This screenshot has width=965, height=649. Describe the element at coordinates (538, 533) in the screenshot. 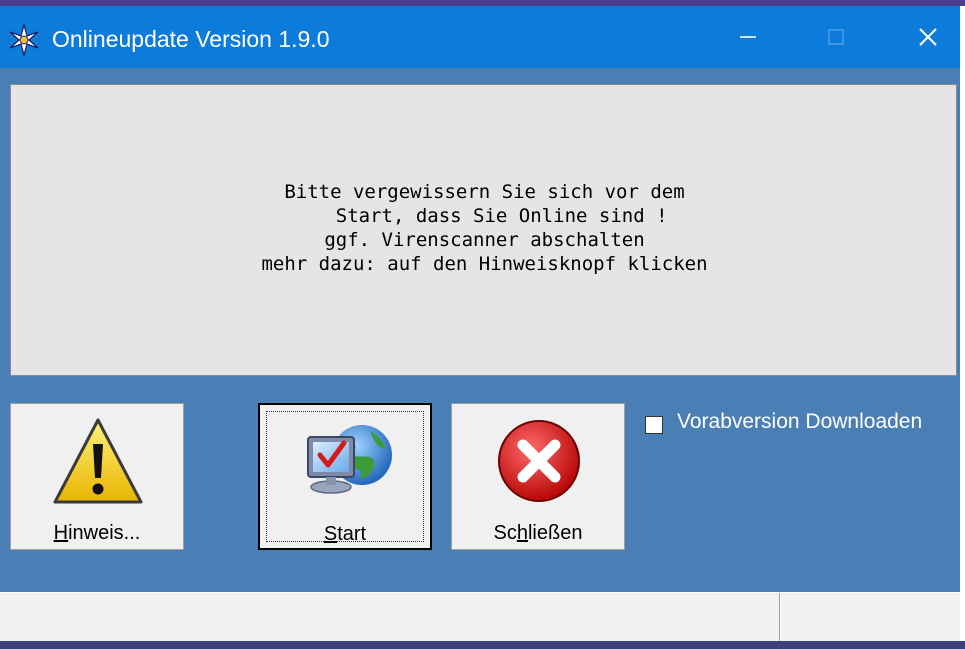

I see `schliessen-label: Schließen` at that location.